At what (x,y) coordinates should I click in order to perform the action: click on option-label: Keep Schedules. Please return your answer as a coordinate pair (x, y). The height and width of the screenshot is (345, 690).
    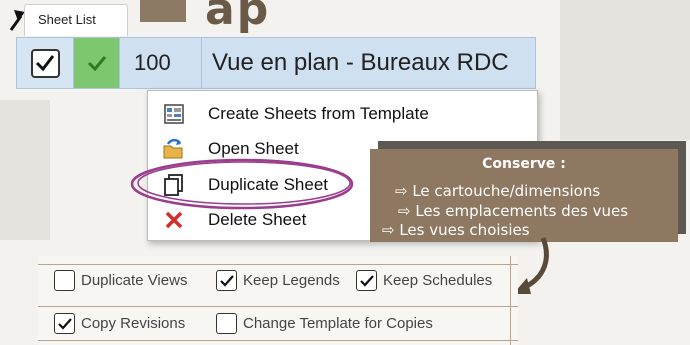
    Looking at the image, I should click on (438, 280).